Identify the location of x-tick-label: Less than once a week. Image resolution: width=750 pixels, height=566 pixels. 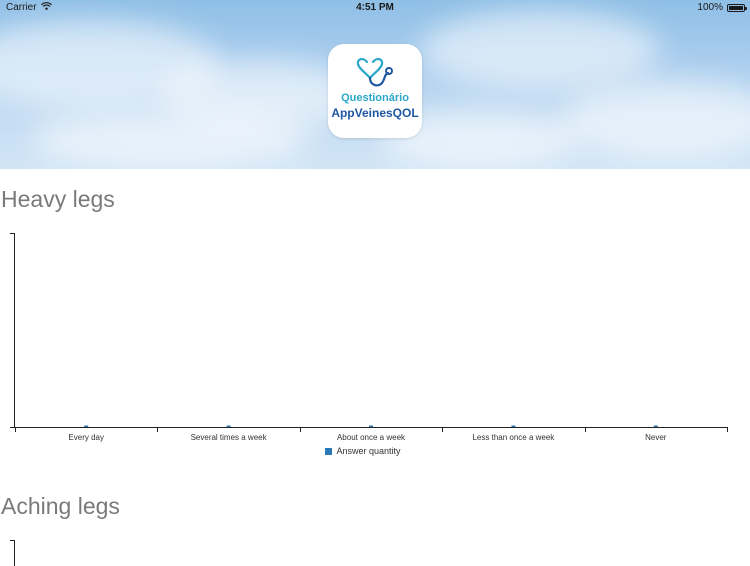
(513, 437).